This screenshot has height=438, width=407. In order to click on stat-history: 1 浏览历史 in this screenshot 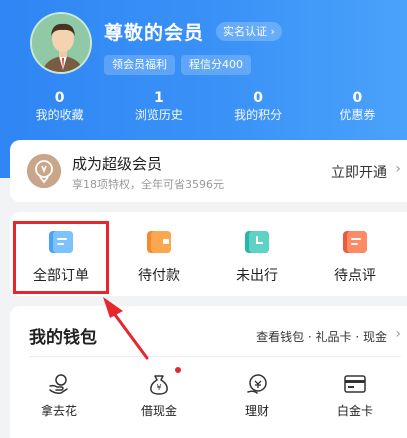, I will do `click(158, 109)`.